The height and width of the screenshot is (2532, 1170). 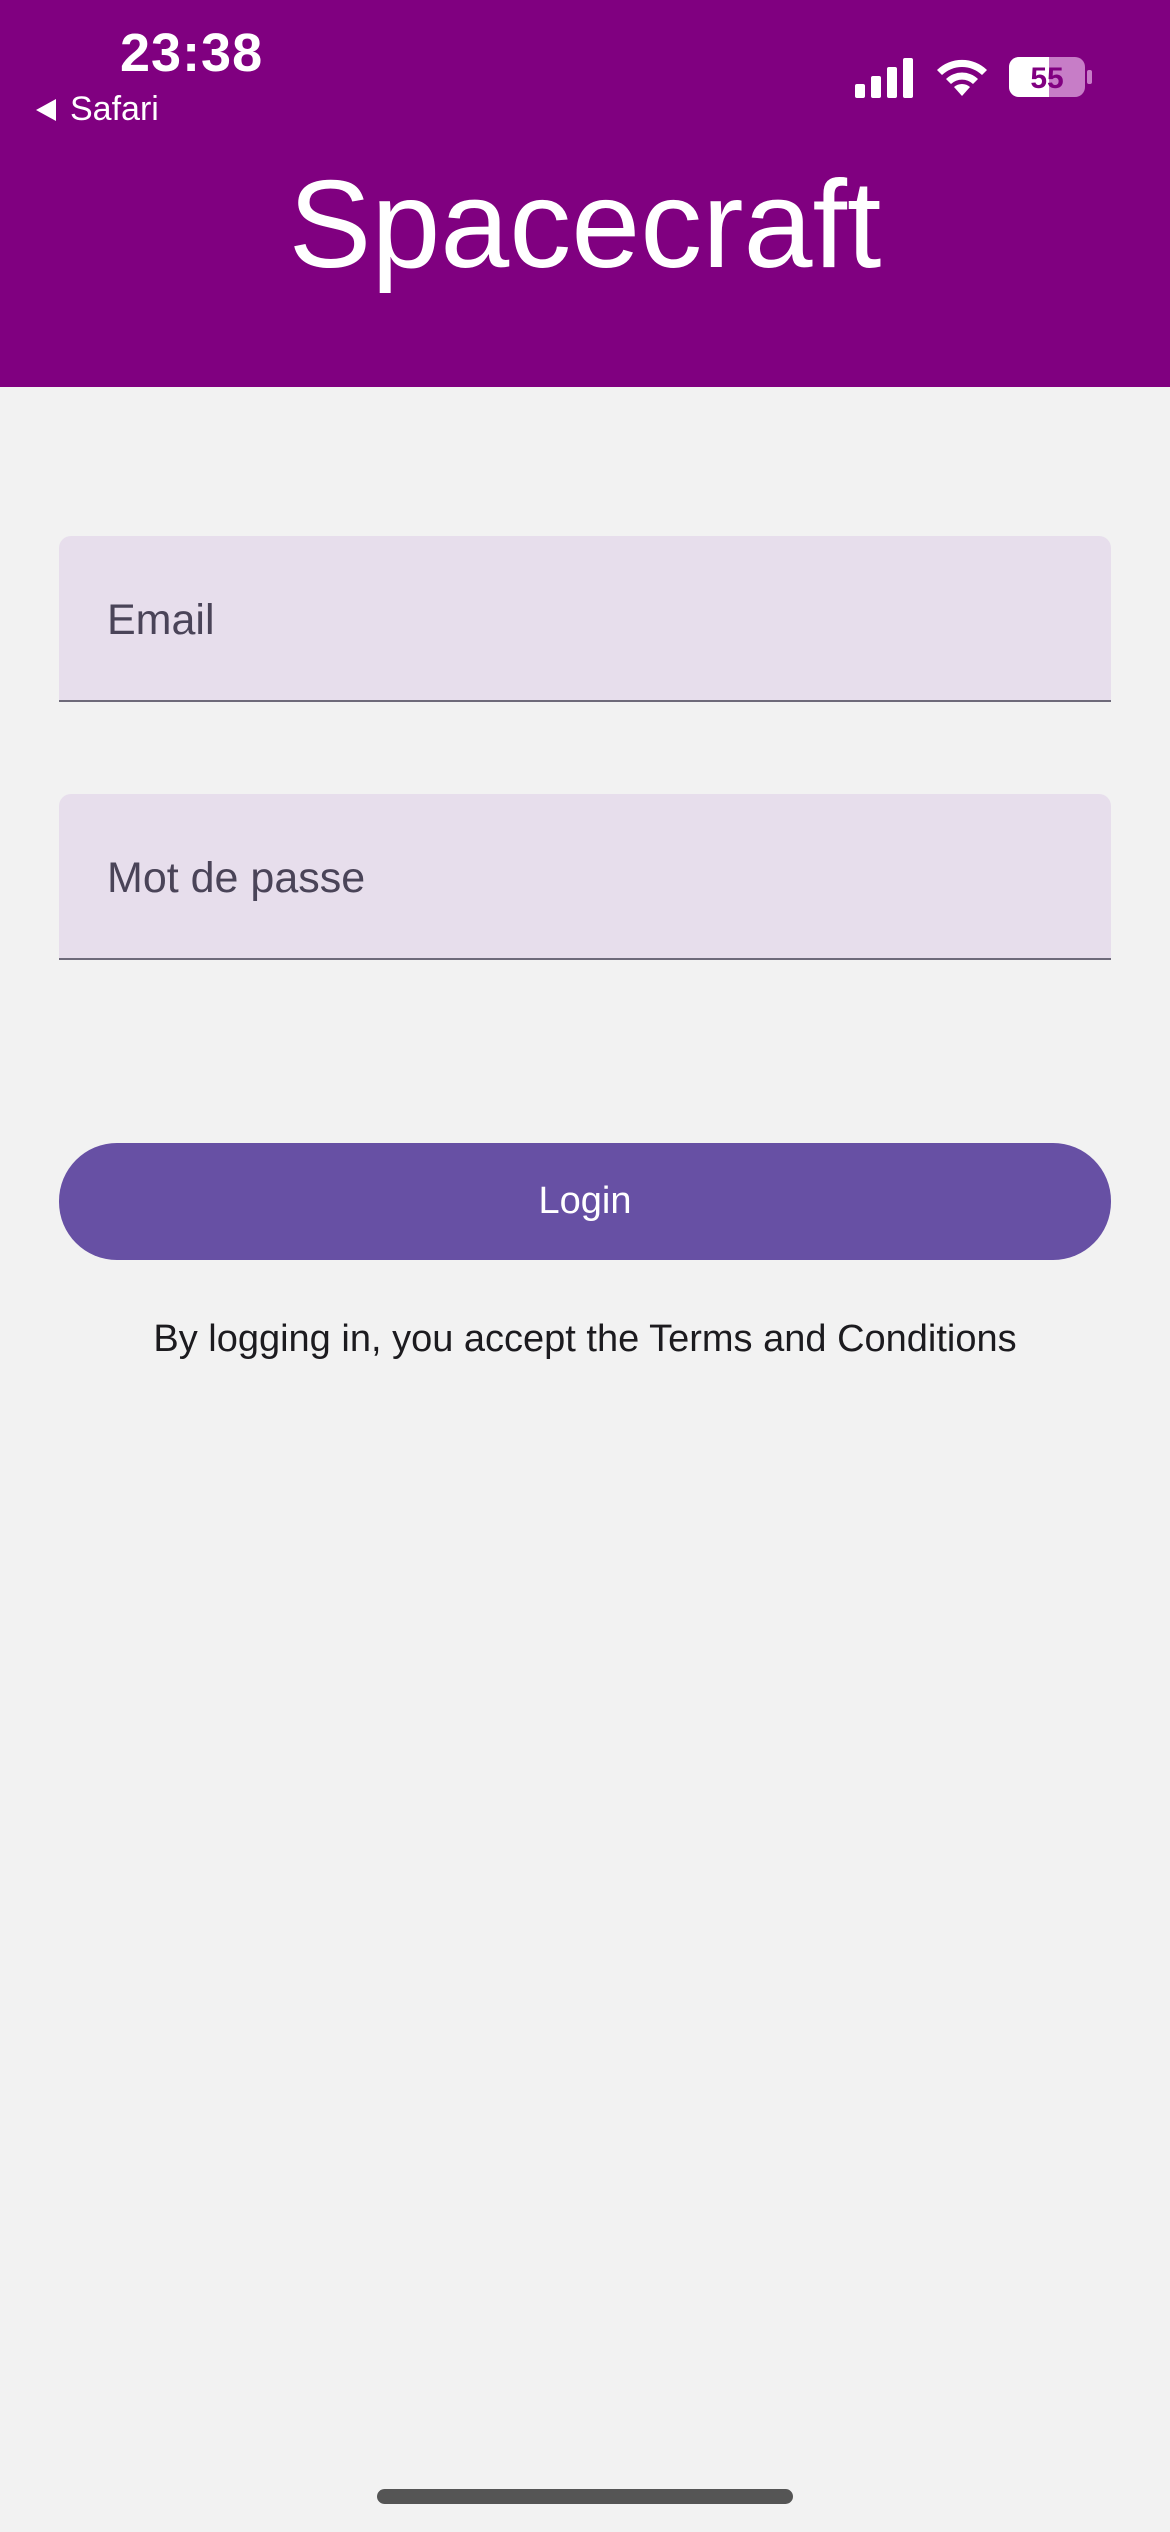 I want to click on wifi-icon, so click(x=962, y=77).